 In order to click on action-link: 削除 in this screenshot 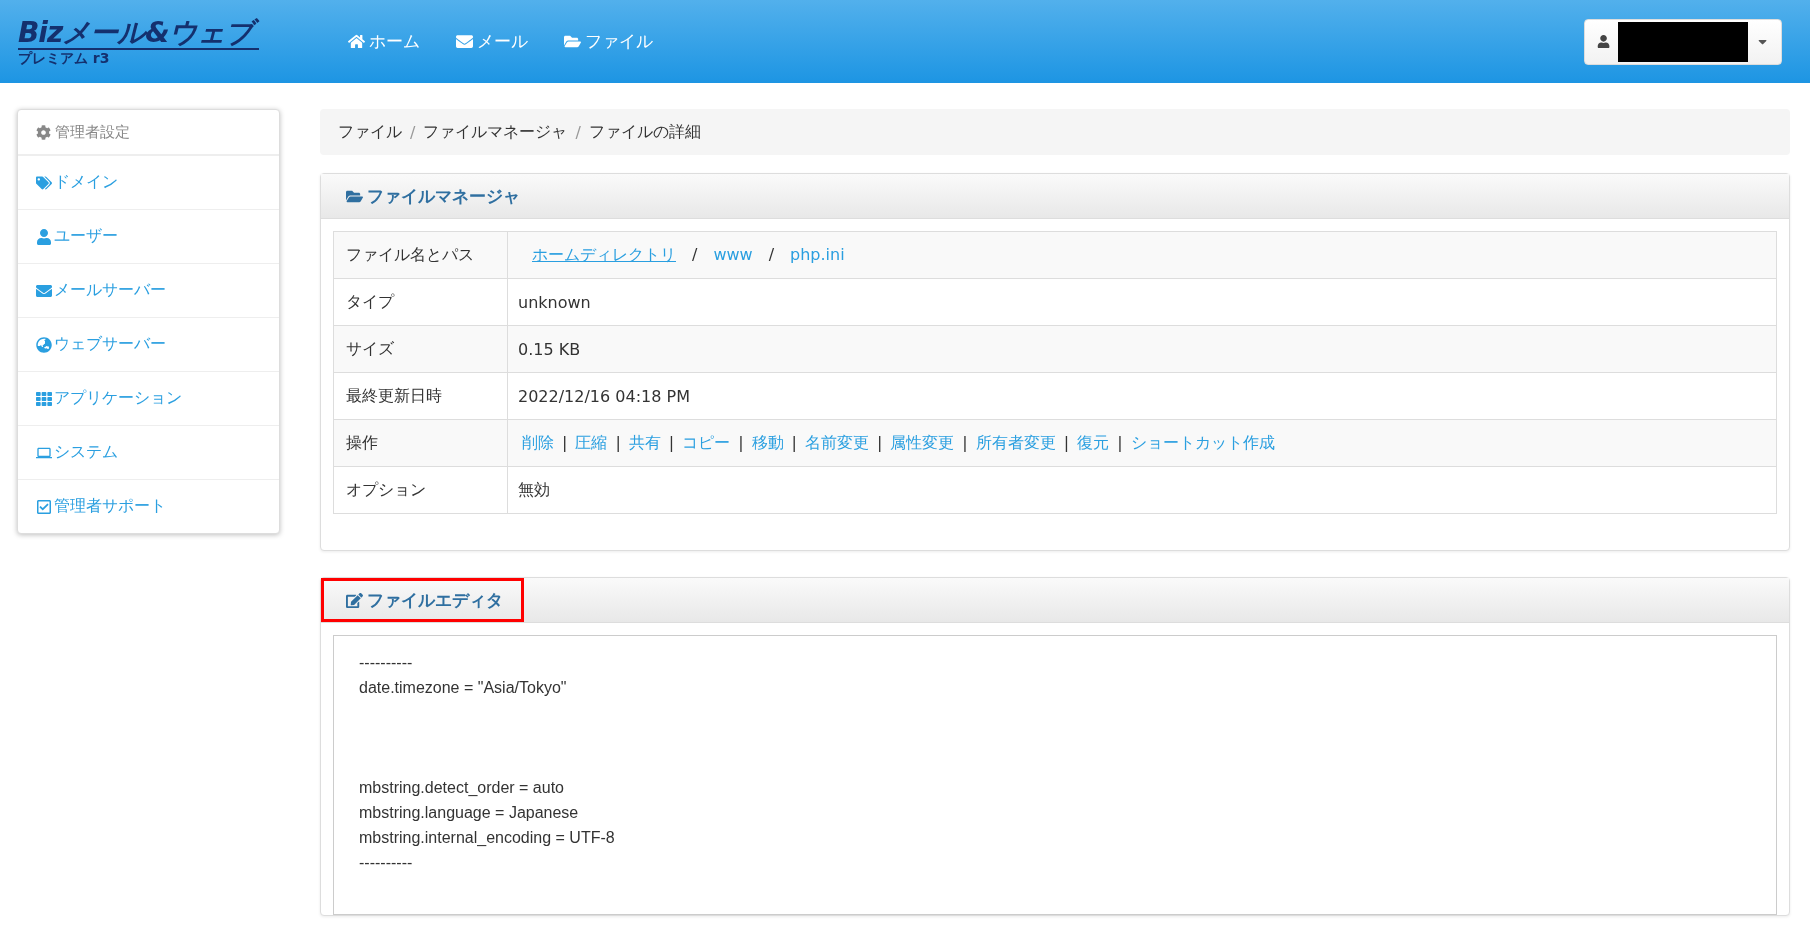, I will do `click(538, 442)`.